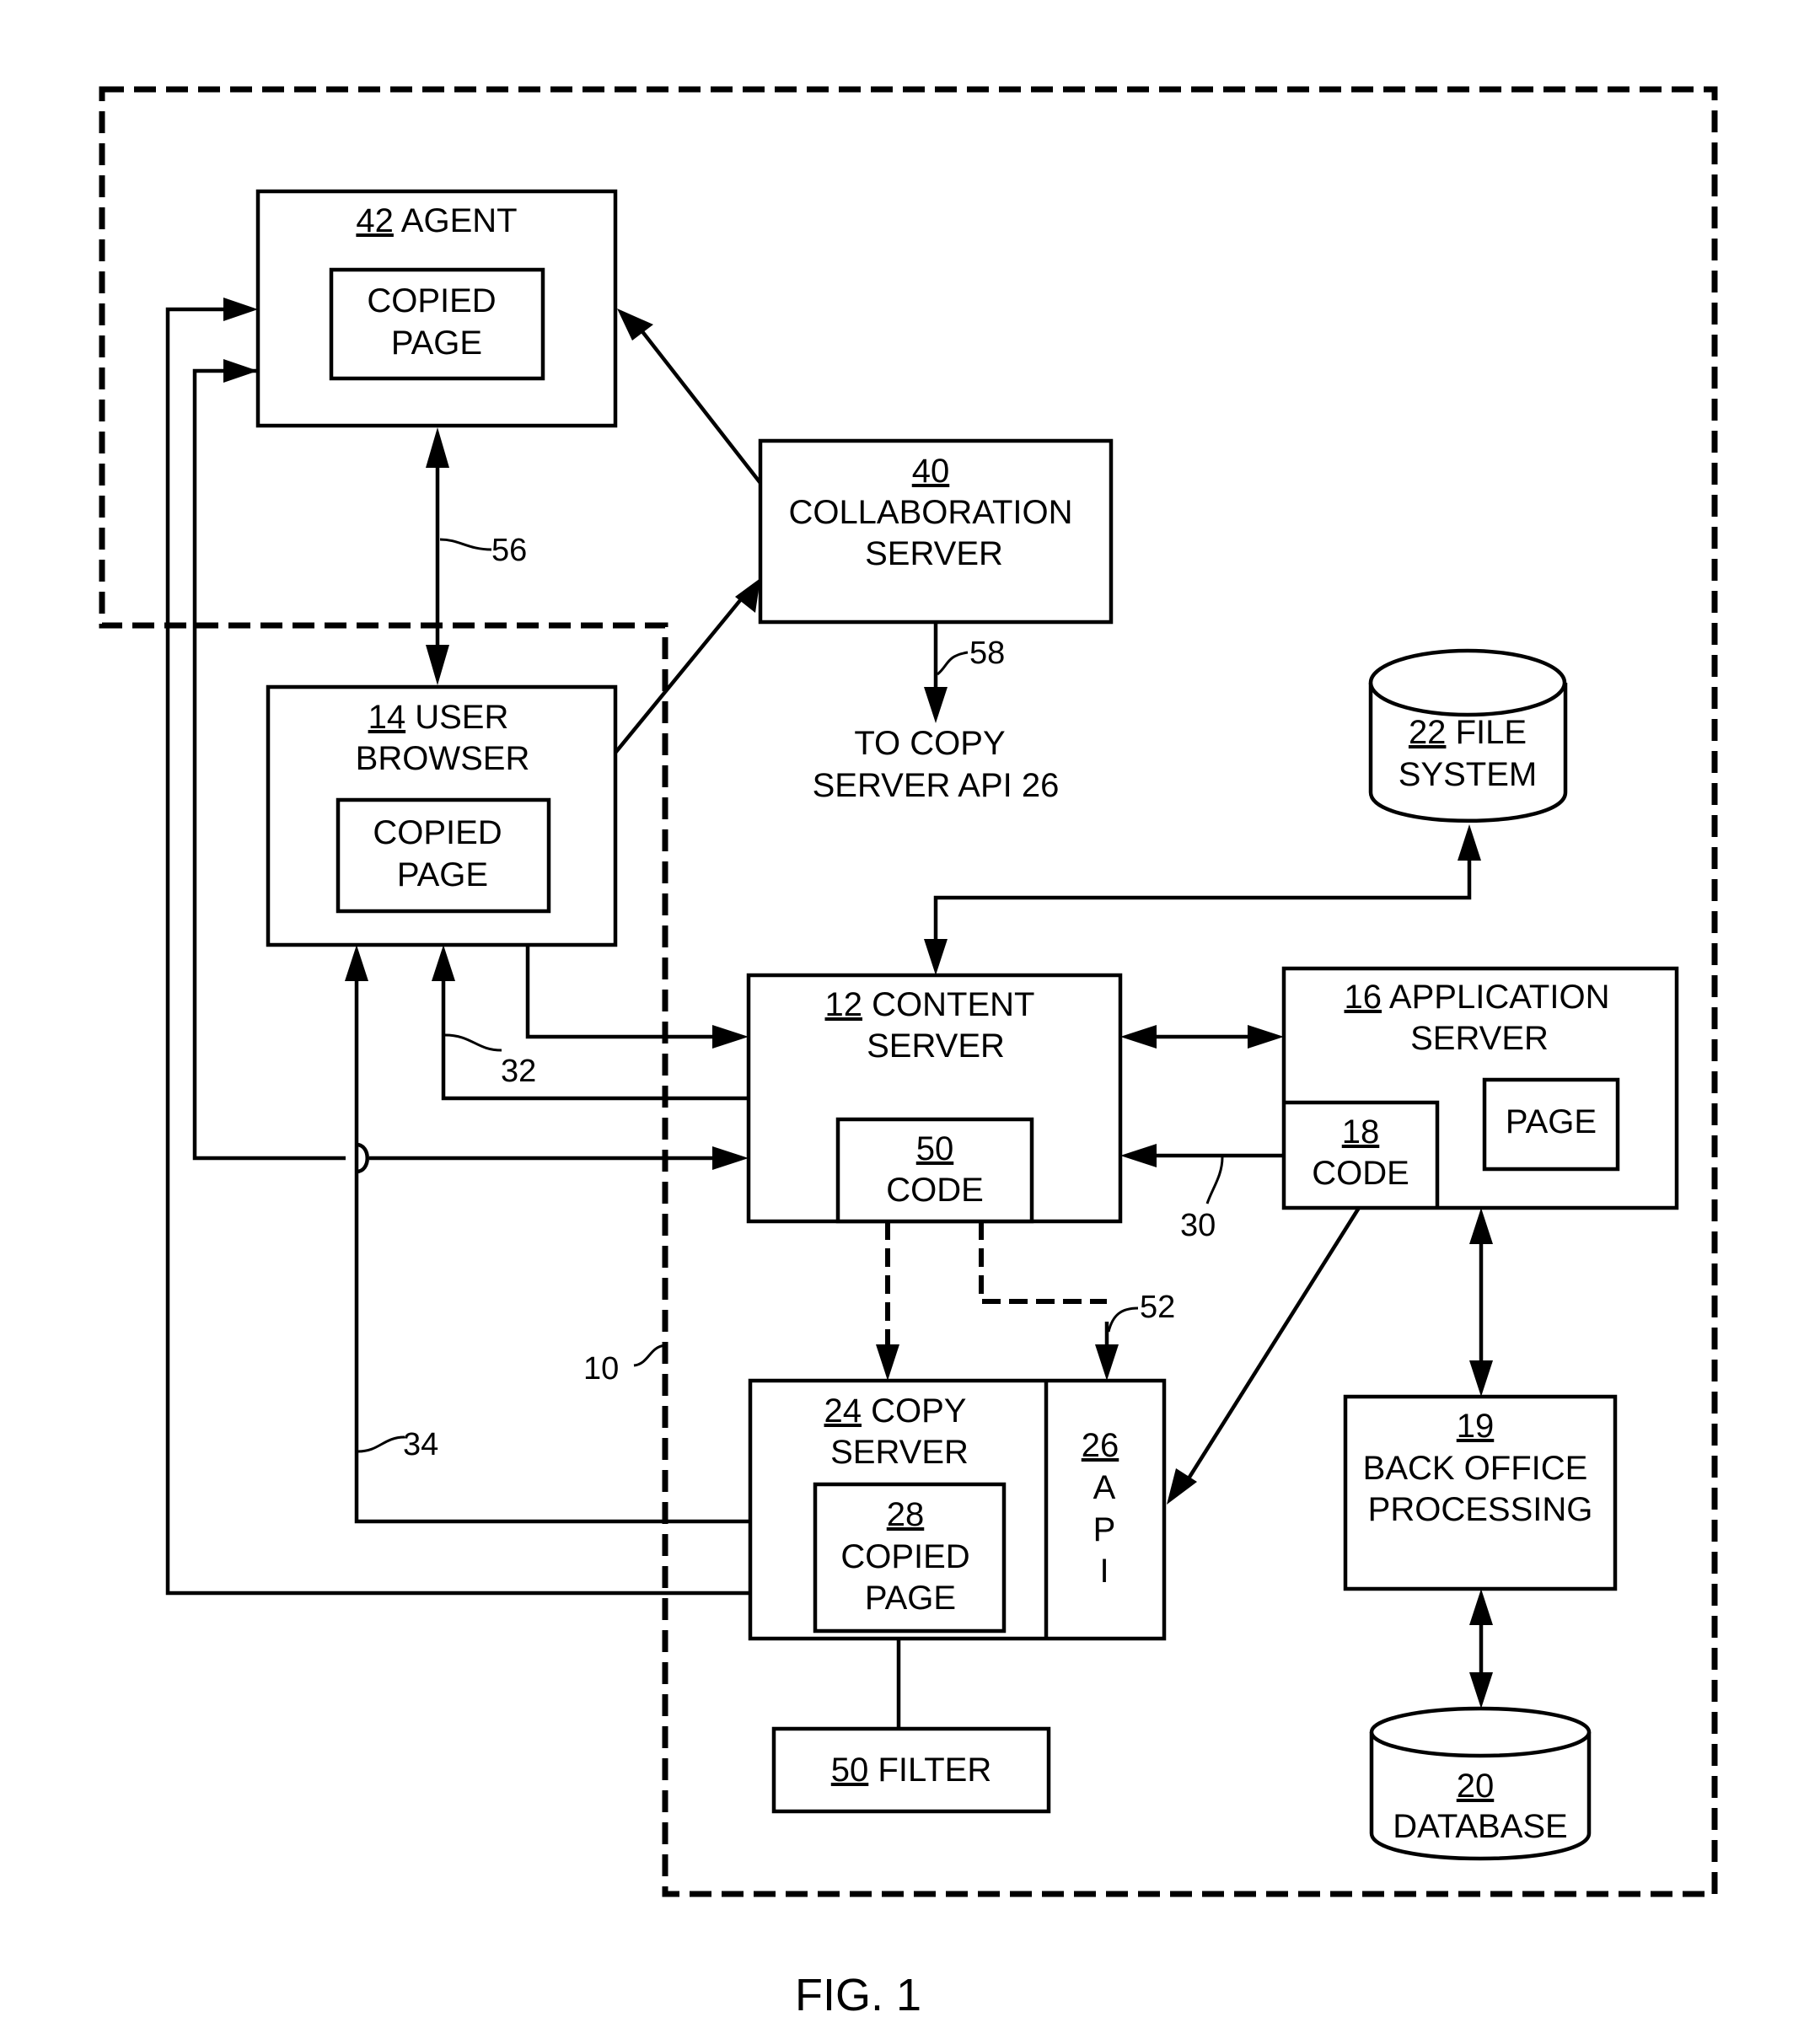 The image size is (1820, 2044). I want to click on connector-backoffice-database, so click(1481, 1649).